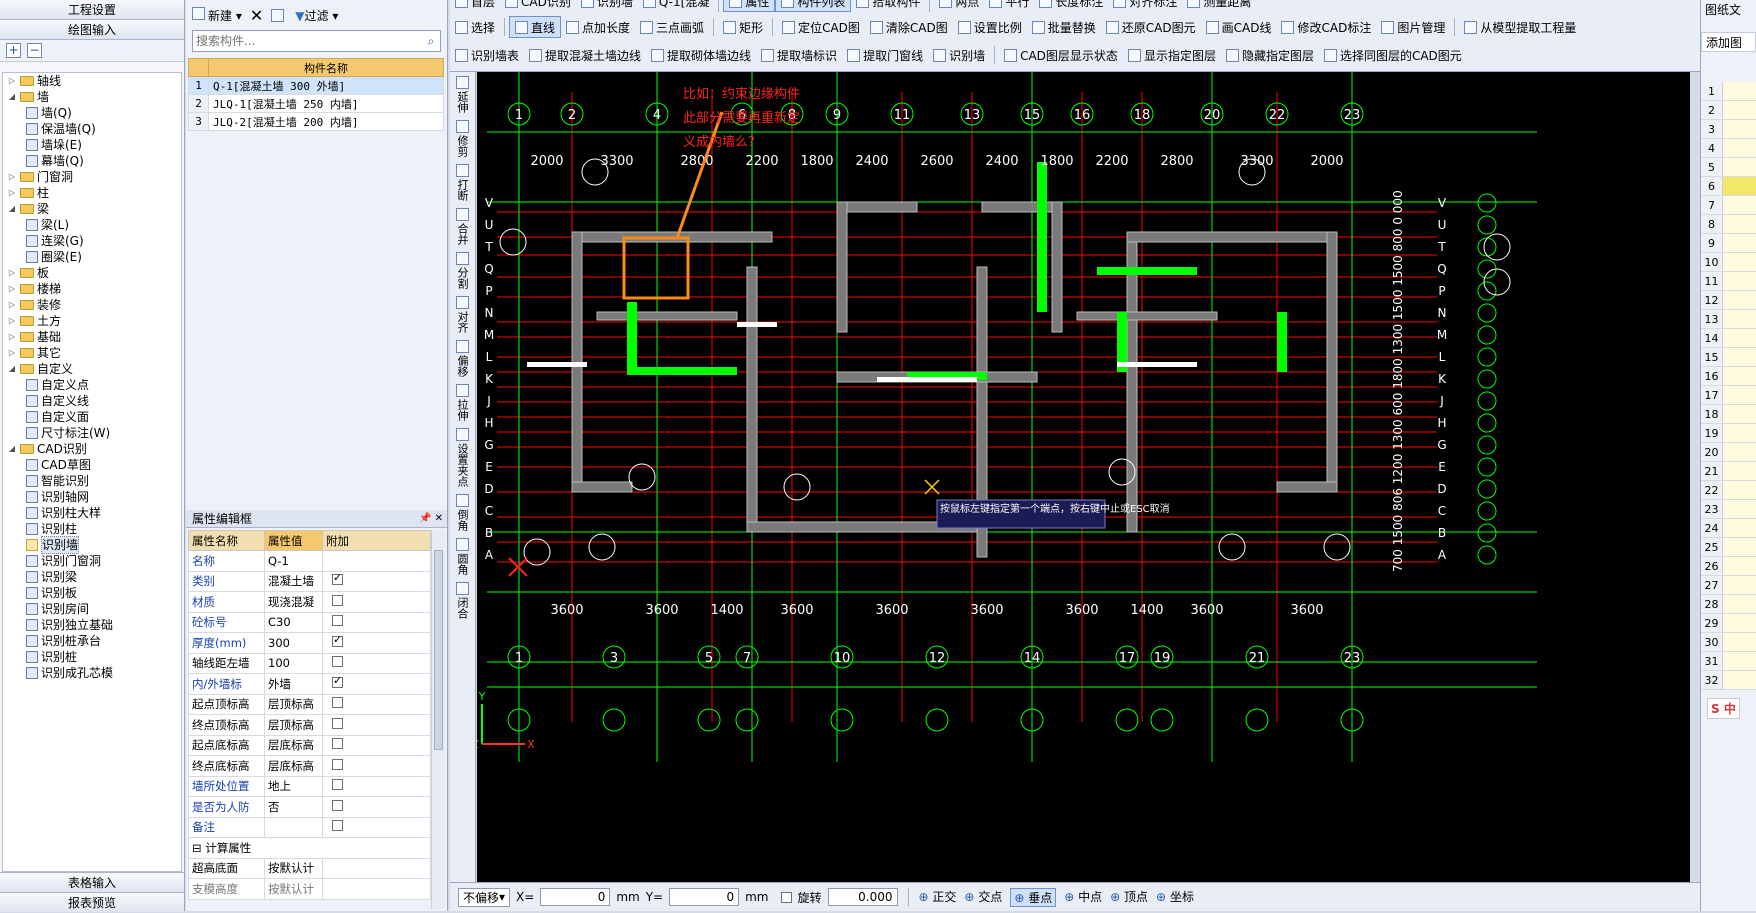  What do you see at coordinates (92, 513) in the screenshot?
I see `tree-item: 识别柱大样` at bounding box center [92, 513].